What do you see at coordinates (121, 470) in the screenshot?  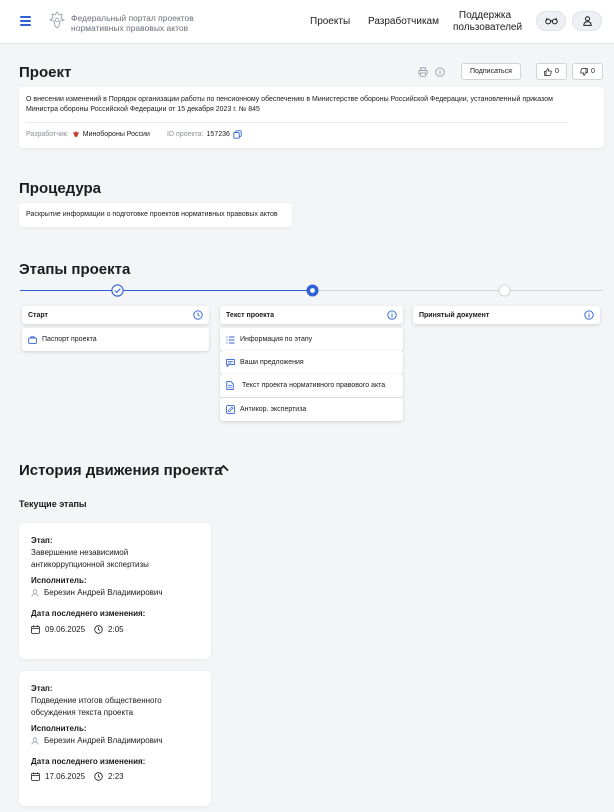 I see `history-heading: История движения проекта` at bounding box center [121, 470].